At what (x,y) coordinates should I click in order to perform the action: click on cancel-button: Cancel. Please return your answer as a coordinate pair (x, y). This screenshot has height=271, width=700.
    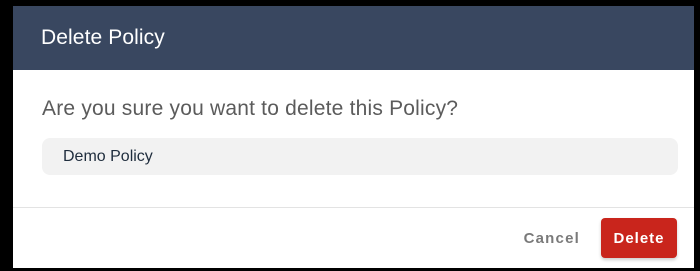
    Looking at the image, I should click on (552, 238).